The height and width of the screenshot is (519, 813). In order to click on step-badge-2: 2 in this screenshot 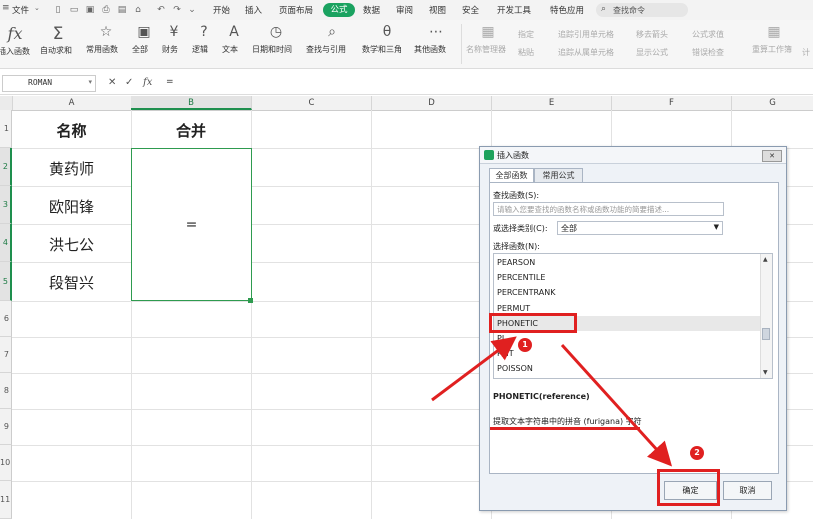, I will do `click(697, 453)`.